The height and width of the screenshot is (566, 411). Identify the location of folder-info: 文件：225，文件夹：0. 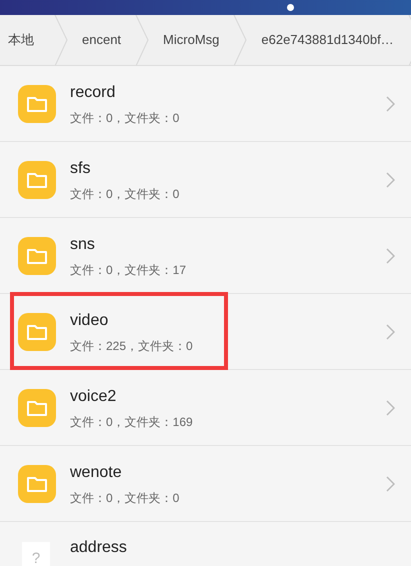
(132, 346).